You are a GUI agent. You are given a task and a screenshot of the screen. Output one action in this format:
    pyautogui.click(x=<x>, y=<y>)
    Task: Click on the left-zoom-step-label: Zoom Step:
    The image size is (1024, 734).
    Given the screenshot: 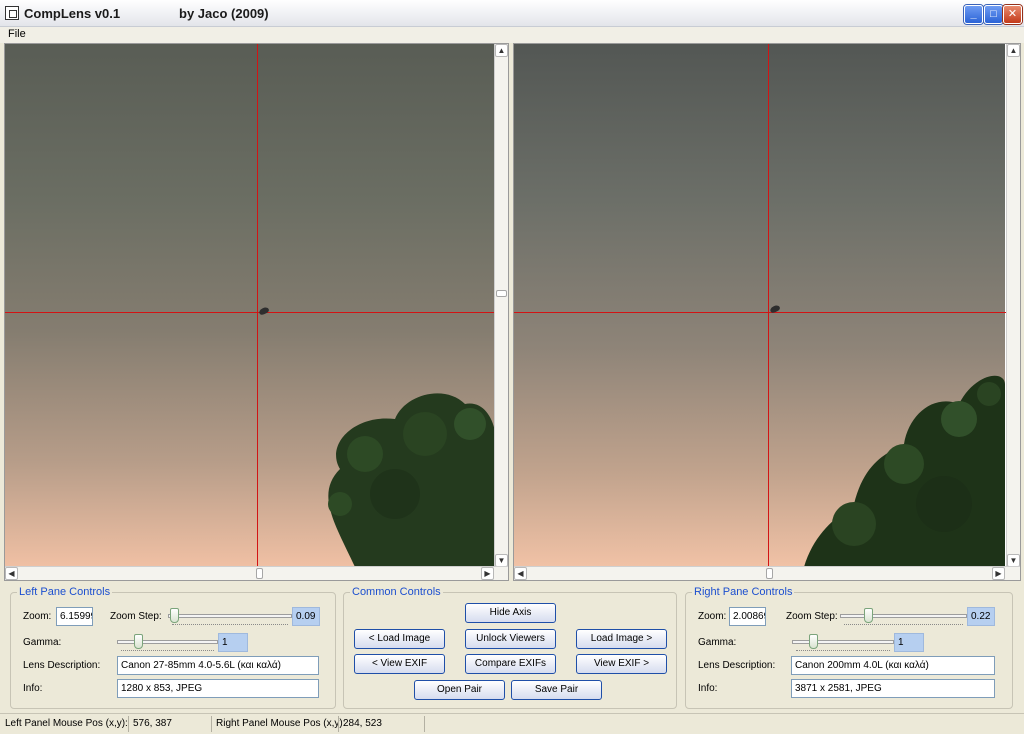 What is the action you would take?
    pyautogui.click(x=136, y=616)
    